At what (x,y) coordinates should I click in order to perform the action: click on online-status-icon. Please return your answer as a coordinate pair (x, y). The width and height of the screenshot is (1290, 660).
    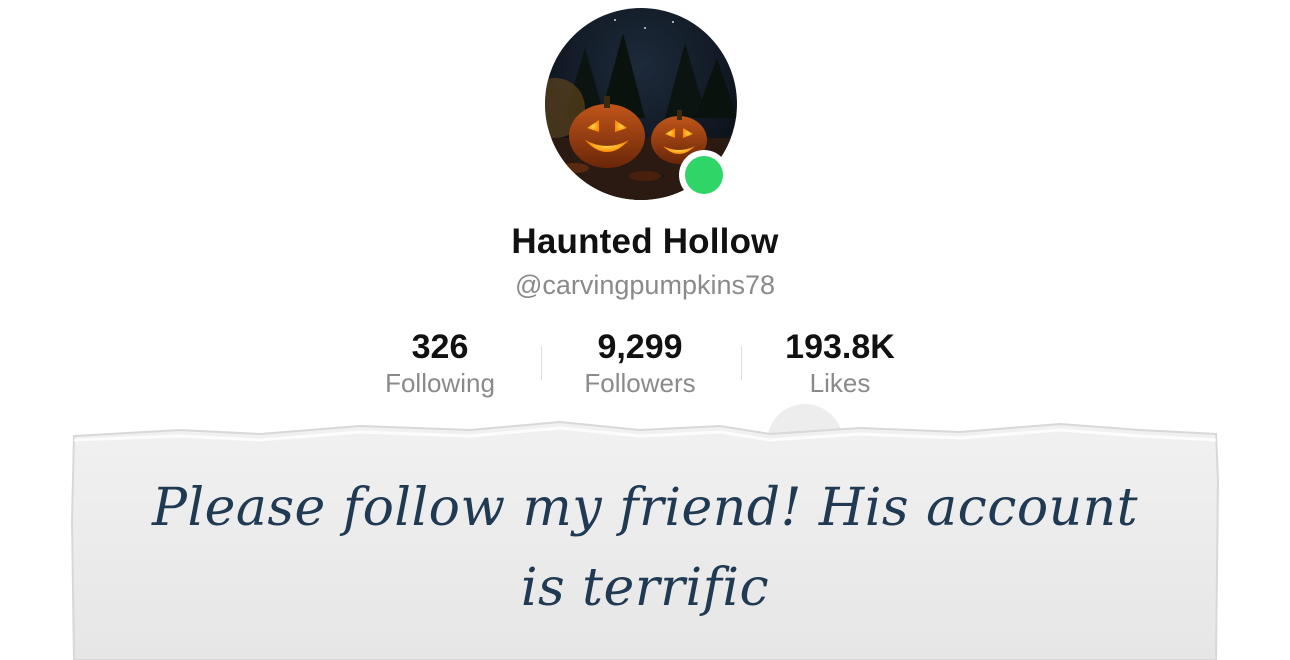
    Looking at the image, I should click on (704, 175).